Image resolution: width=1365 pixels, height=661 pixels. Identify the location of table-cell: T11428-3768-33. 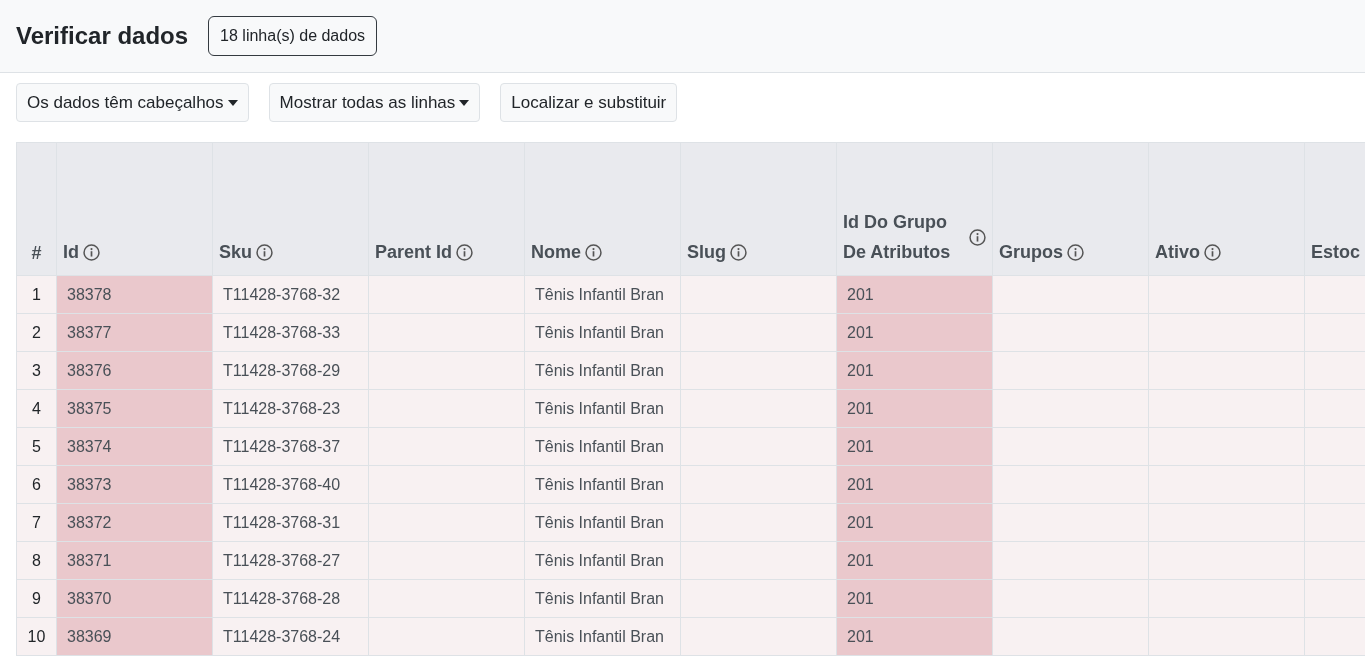
(290, 332).